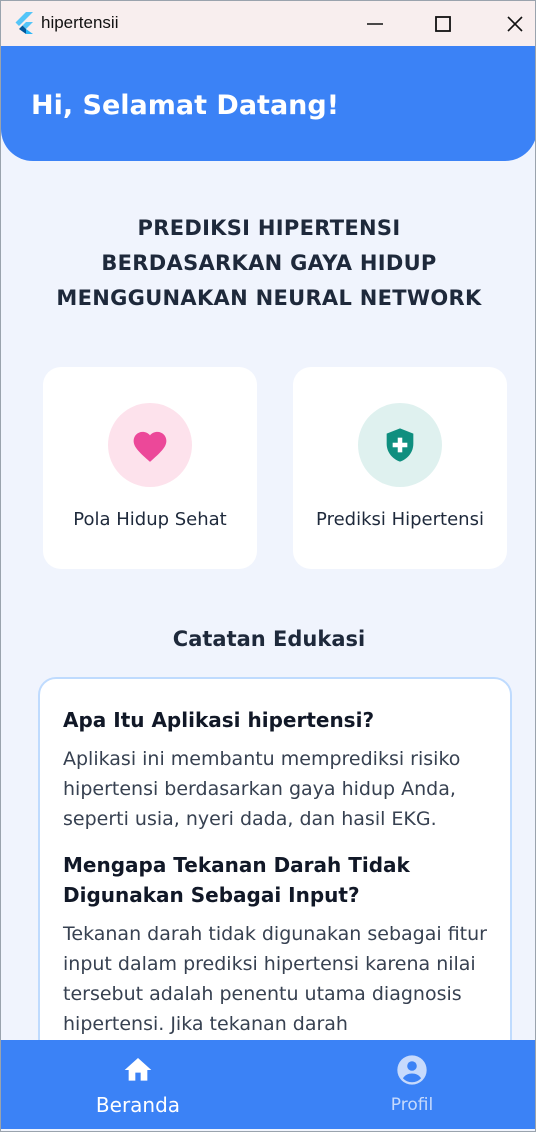 Image resolution: width=536 pixels, height=1132 pixels. I want to click on home-icon, so click(138, 1069).